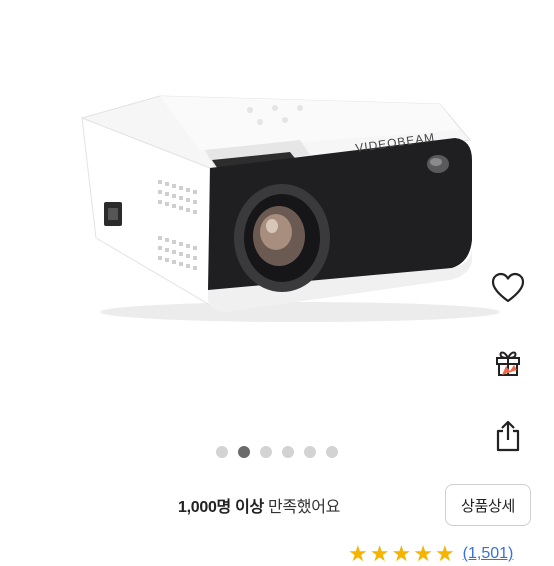 The height and width of the screenshot is (566, 554). Describe the element at coordinates (488, 505) in the screenshot. I see `product-detail-button: 상품상세` at that location.